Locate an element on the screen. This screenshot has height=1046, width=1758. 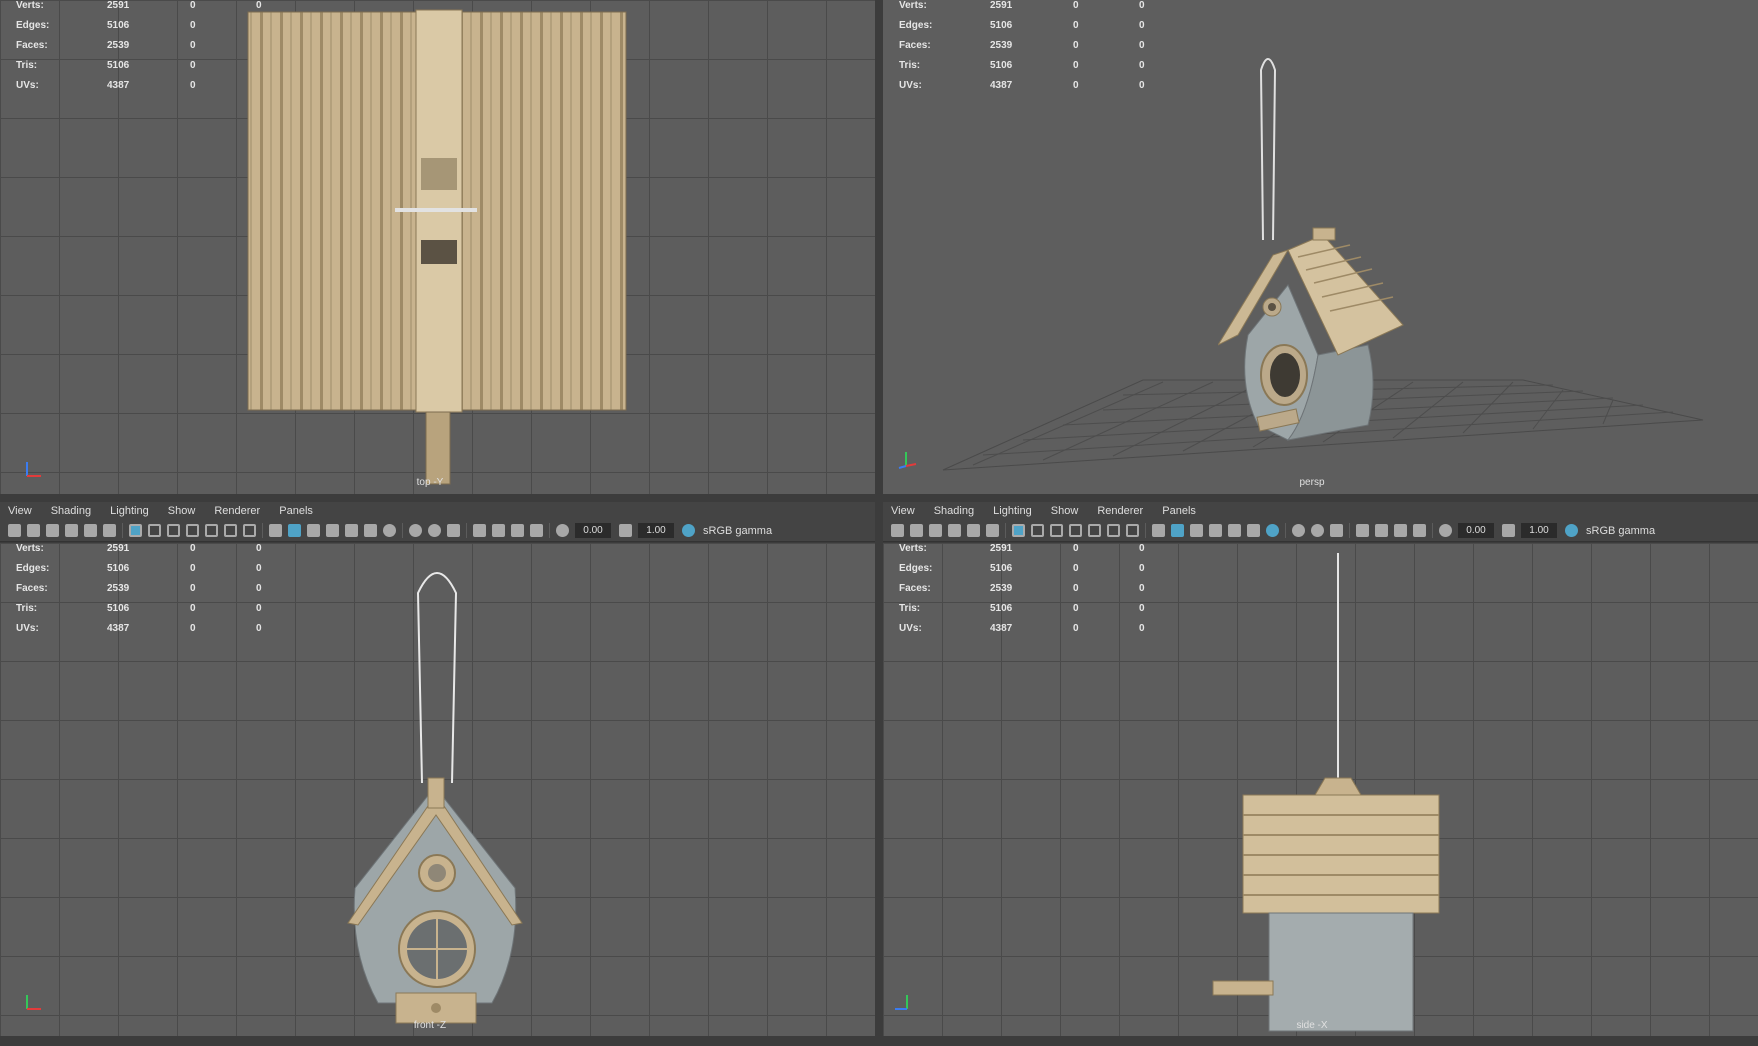
hud-value: 4387 is located at coordinates (118, 628).